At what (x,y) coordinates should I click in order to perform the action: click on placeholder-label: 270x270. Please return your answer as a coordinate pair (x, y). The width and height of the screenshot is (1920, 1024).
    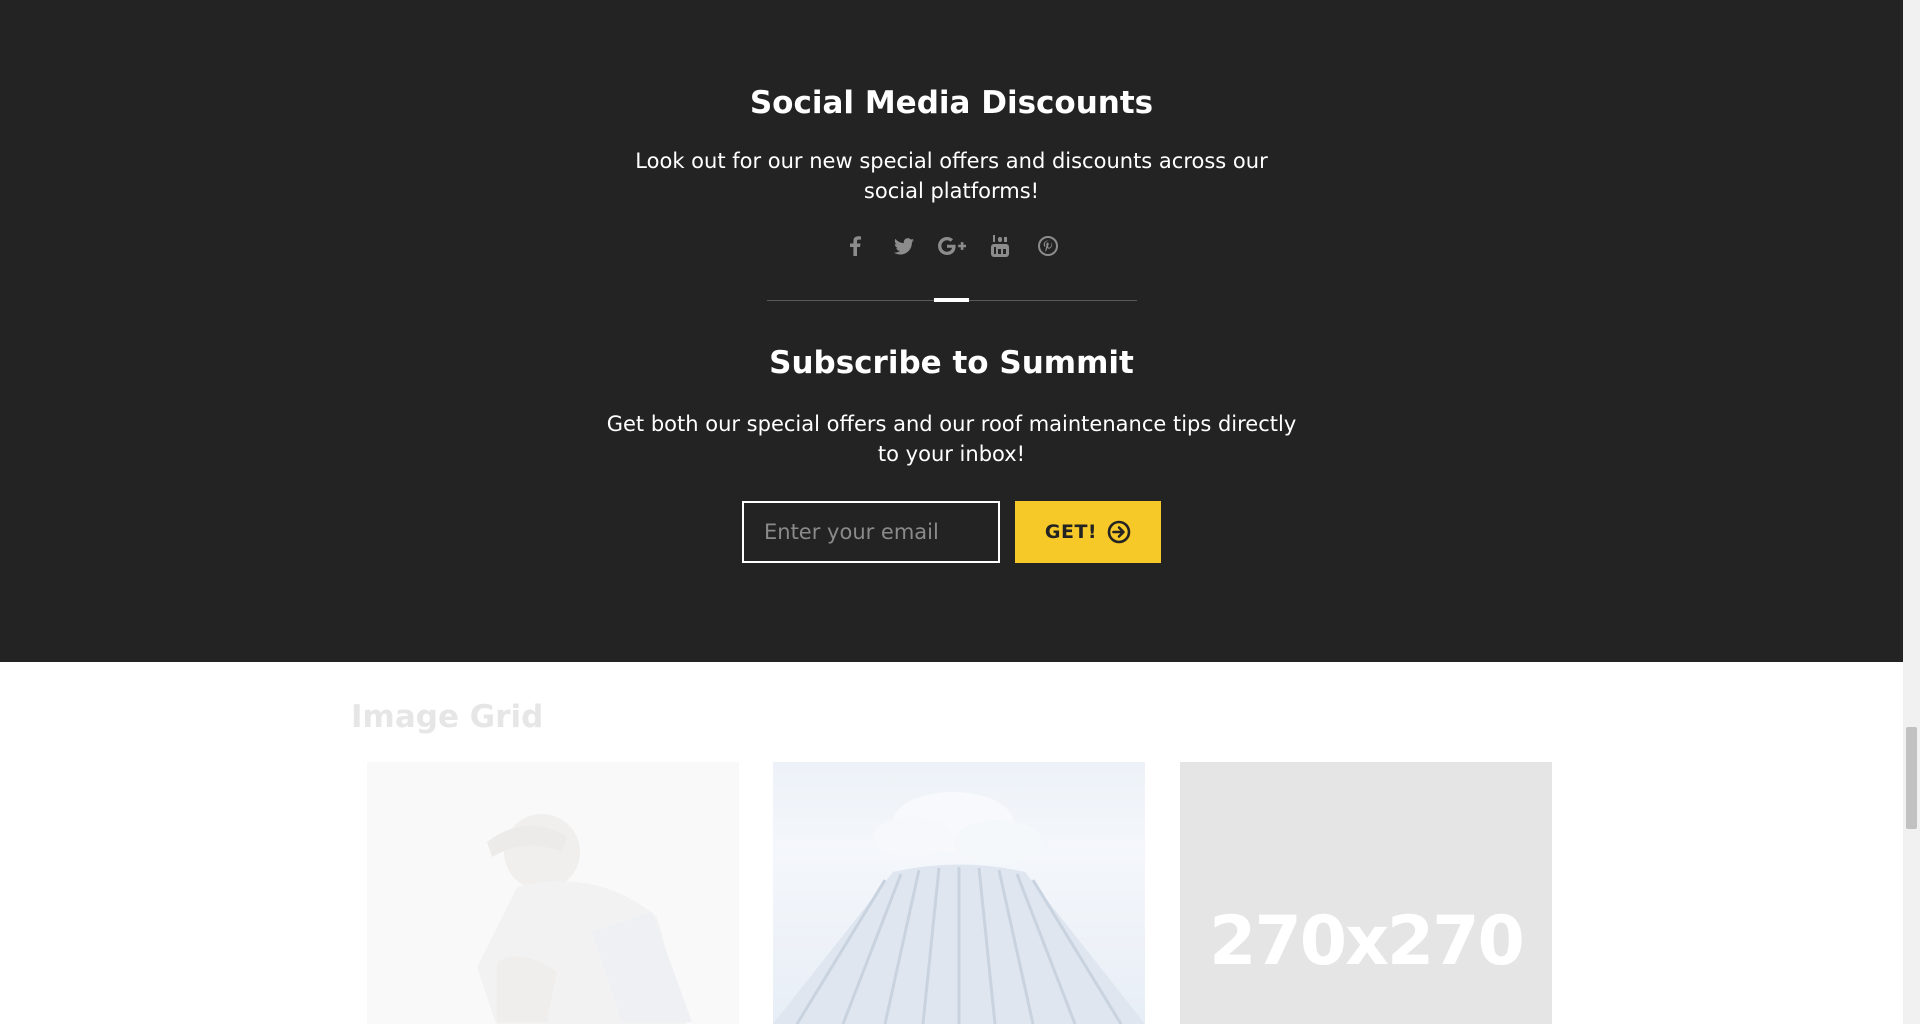
    Looking at the image, I should click on (1367, 941).